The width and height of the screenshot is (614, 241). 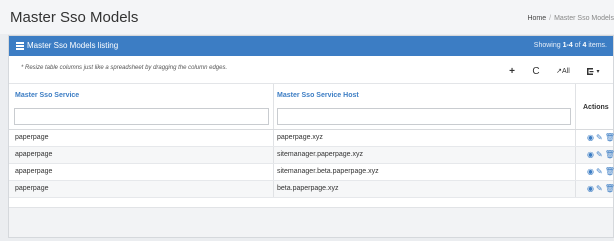 What do you see at coordinates (584, 45) in the screenshot?
I see `summary-total: 4` at bounding box center [584, 45].